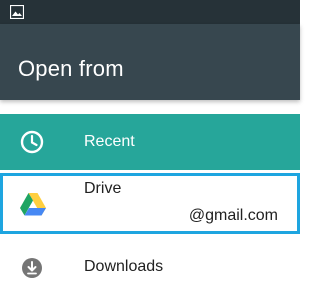  Describe the element at coordinates (233, 215) in the screenshot. I see `account-email: @gmail.com` at that location.